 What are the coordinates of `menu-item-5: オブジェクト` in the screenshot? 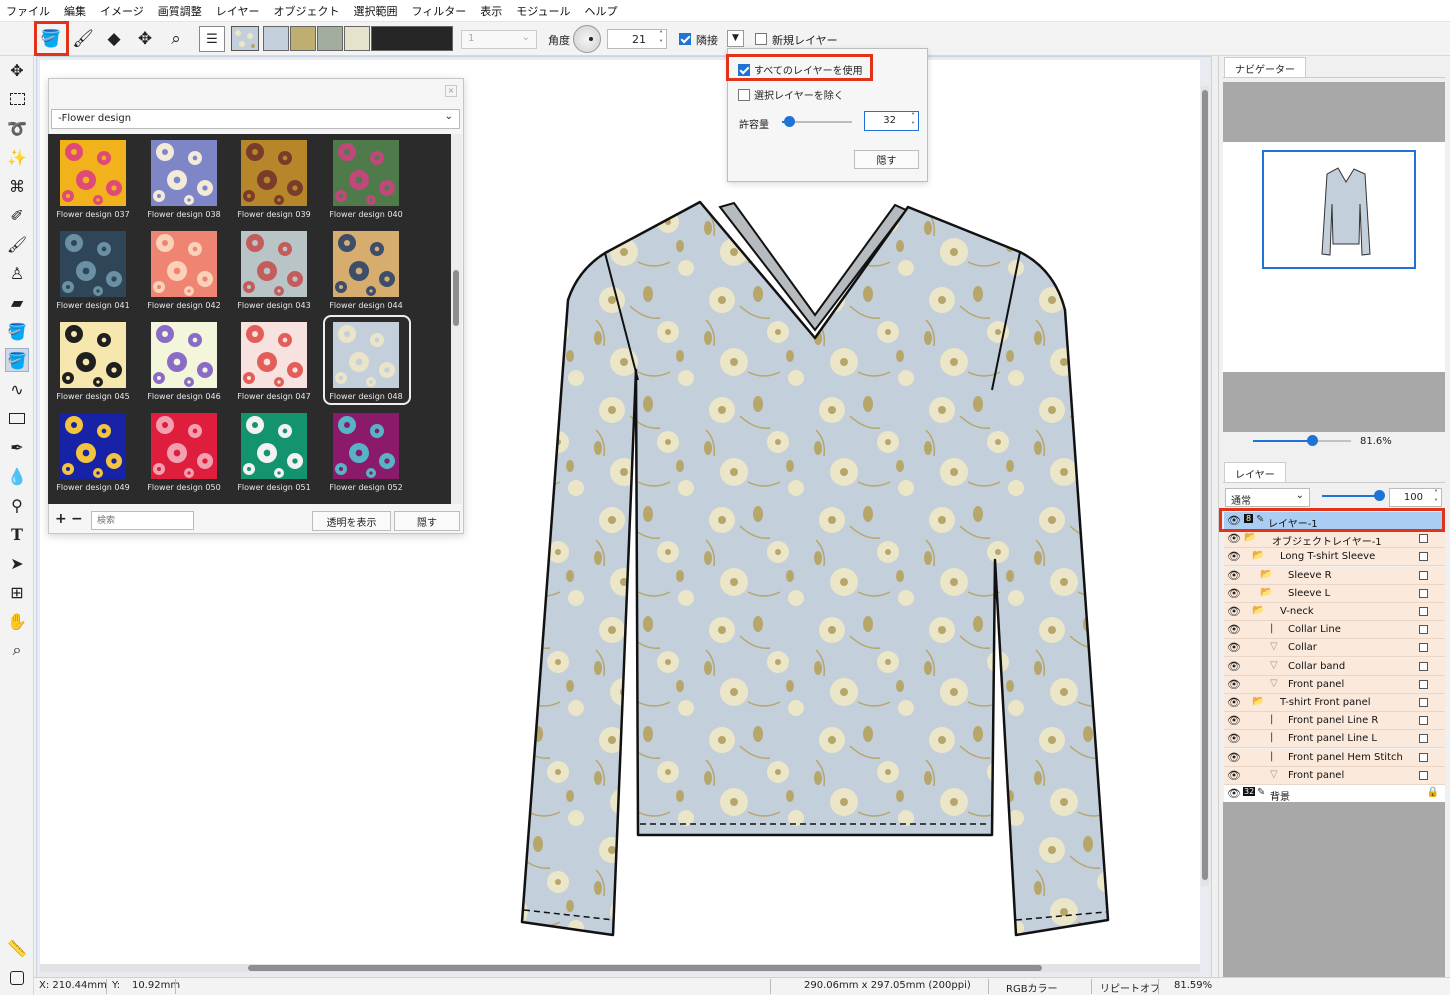 It's located at (306, 11).